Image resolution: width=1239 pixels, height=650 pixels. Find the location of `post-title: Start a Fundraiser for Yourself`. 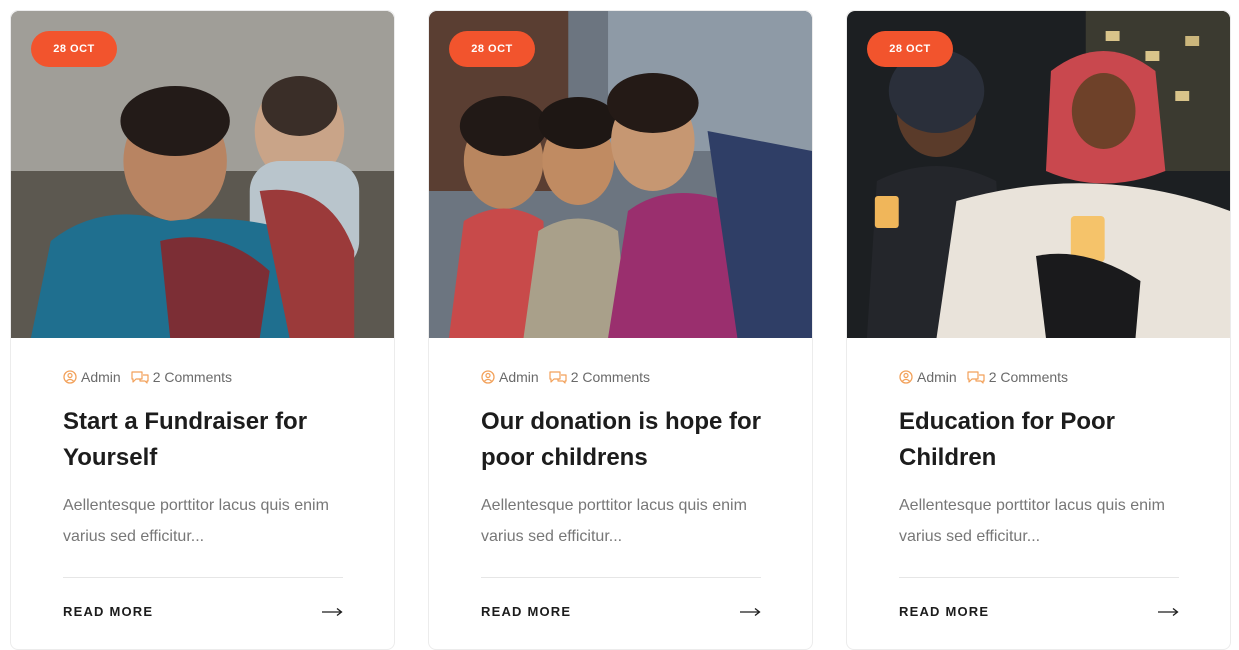

post-title: Start a Fundraiser for Yourself is located at coordinates (208, 440).